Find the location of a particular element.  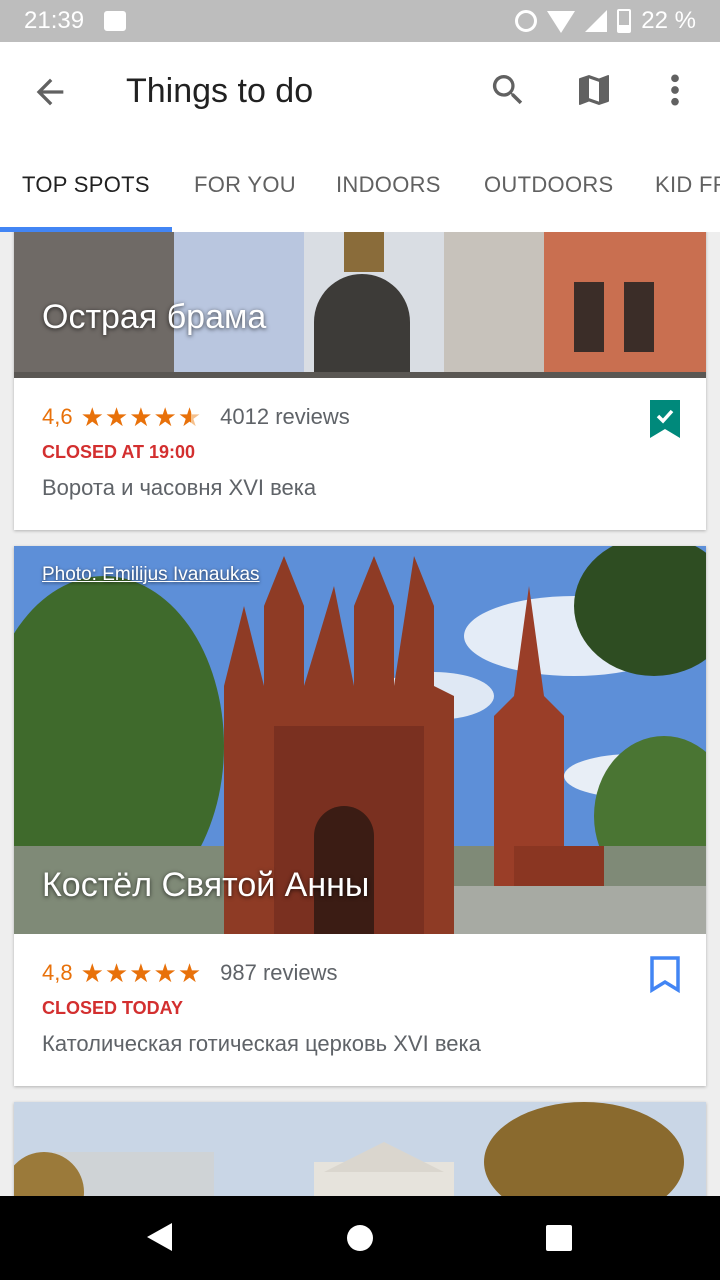

tab-kid-friendly: KID FR is located at coordinates (687, 185).